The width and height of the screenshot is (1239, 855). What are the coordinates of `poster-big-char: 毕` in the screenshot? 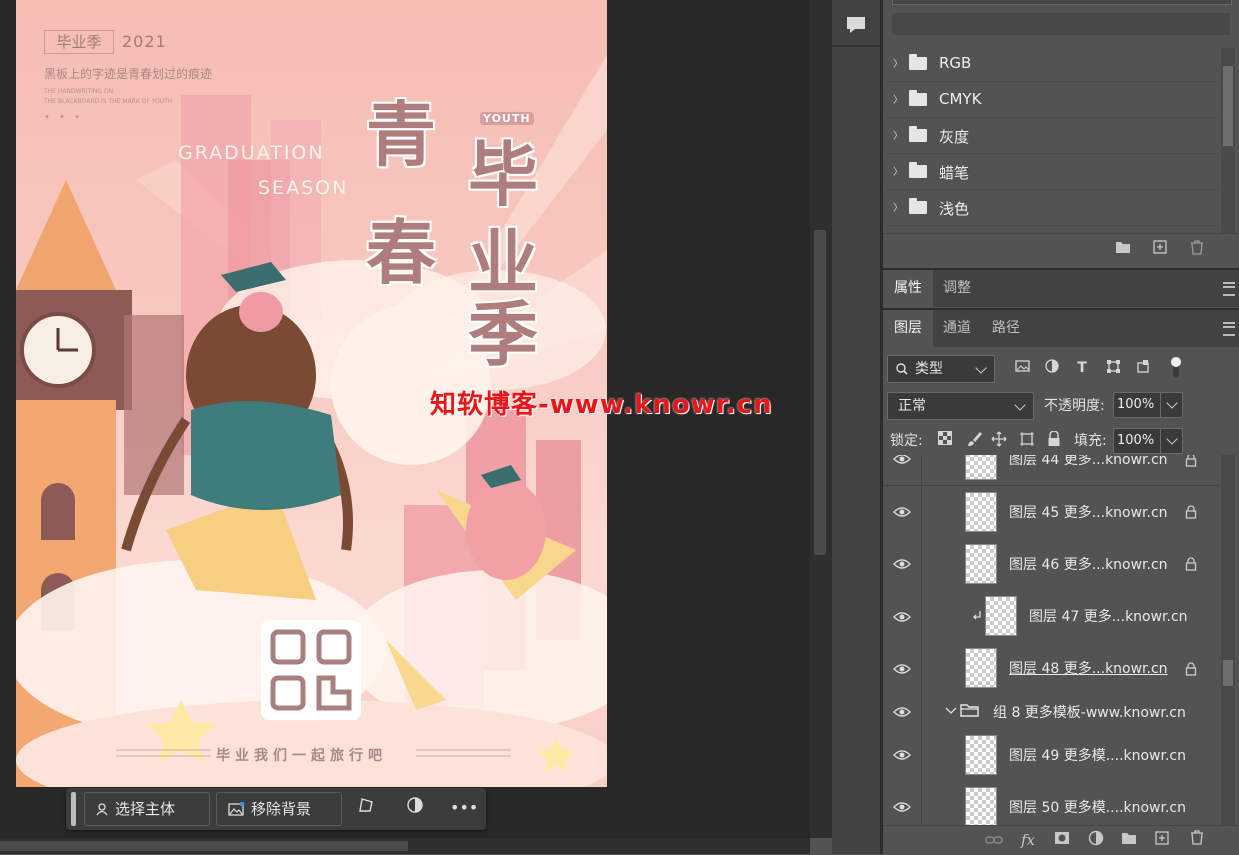 It's located at (503, 175).